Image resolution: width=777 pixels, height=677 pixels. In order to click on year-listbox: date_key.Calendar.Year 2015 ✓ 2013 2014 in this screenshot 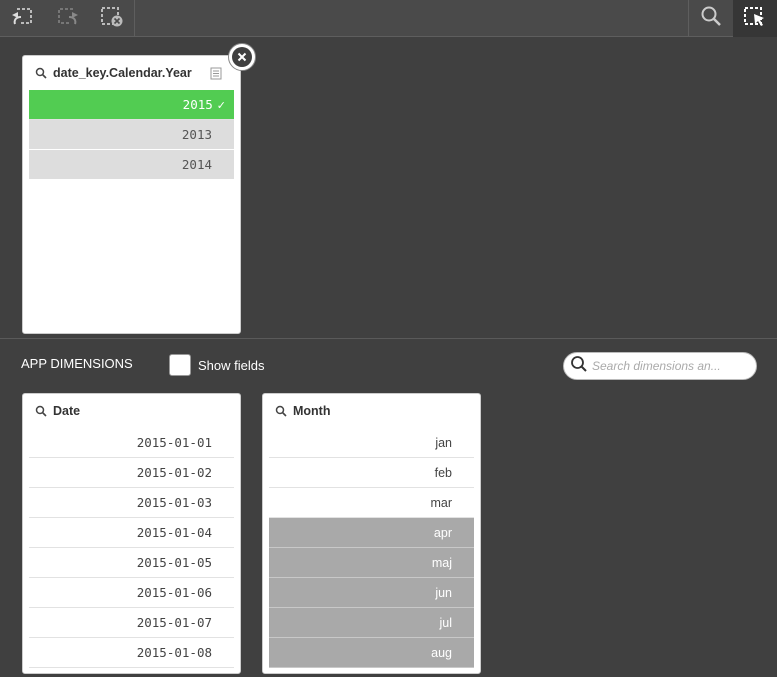, I will do `click(131, 194)`.